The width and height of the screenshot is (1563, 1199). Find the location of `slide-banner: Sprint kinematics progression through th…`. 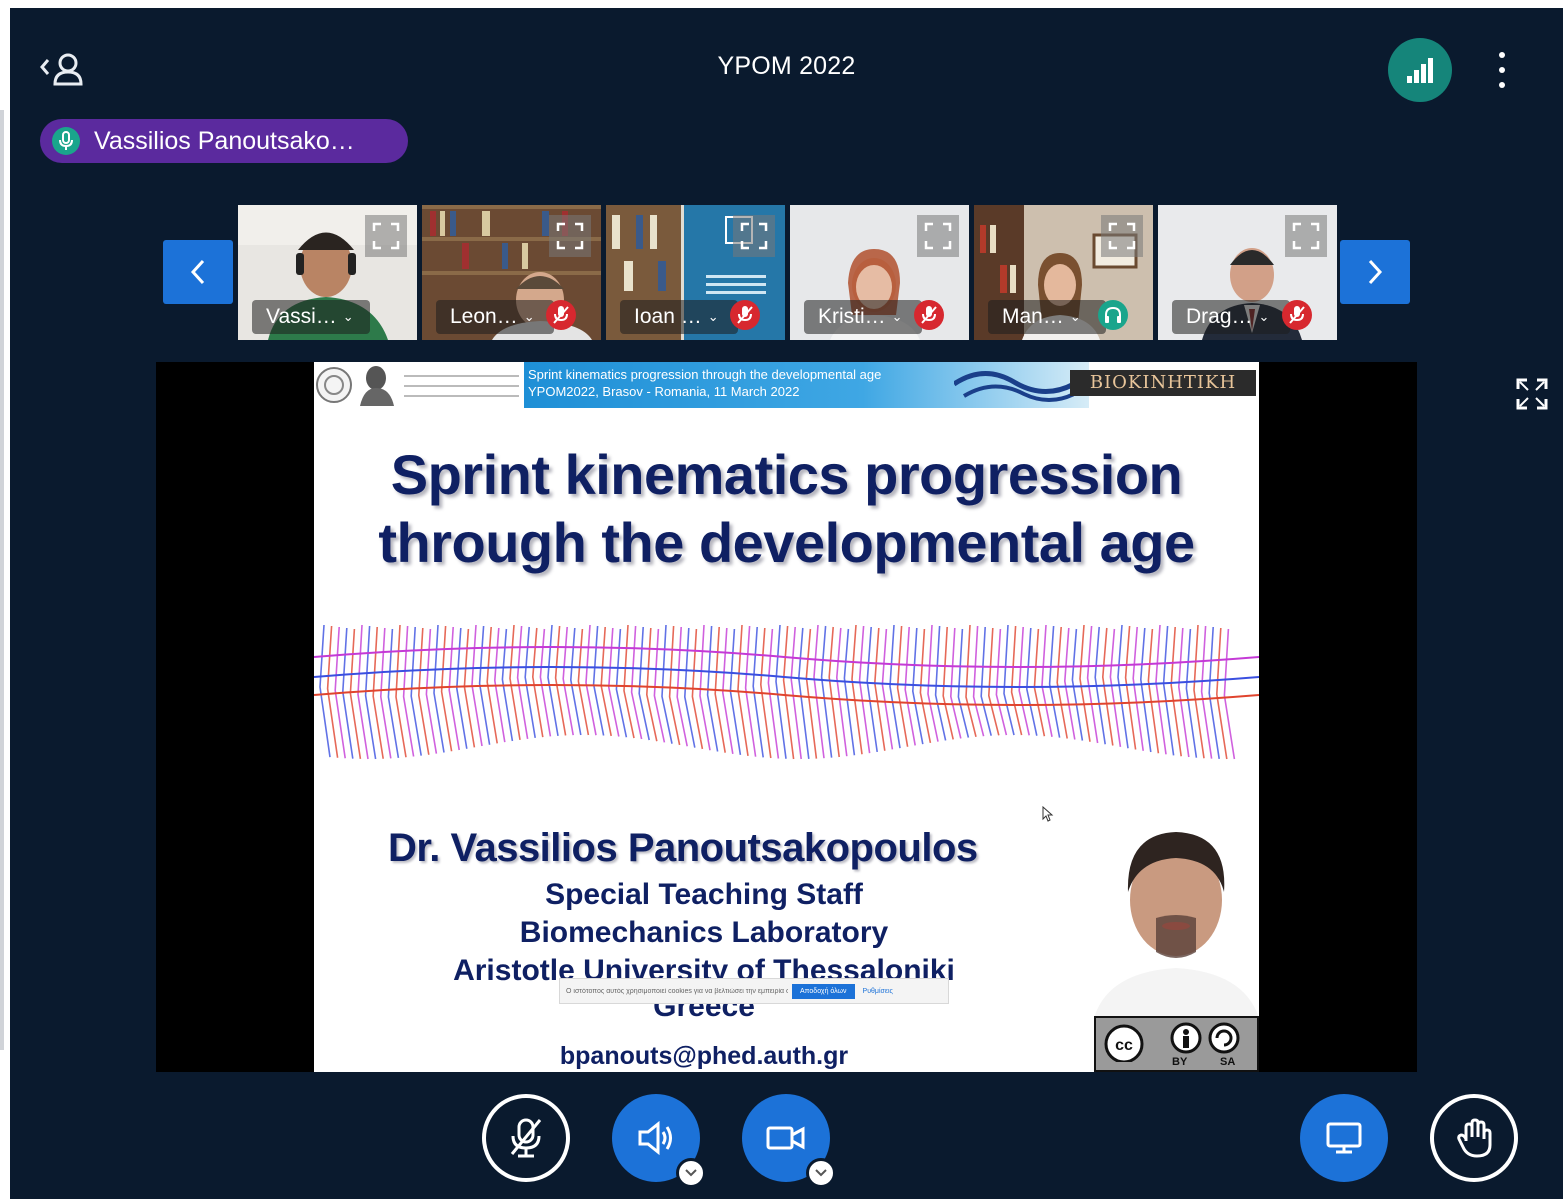

slide-banner: Sprint kinematics progression through th… is located at coordinates (786, 385).